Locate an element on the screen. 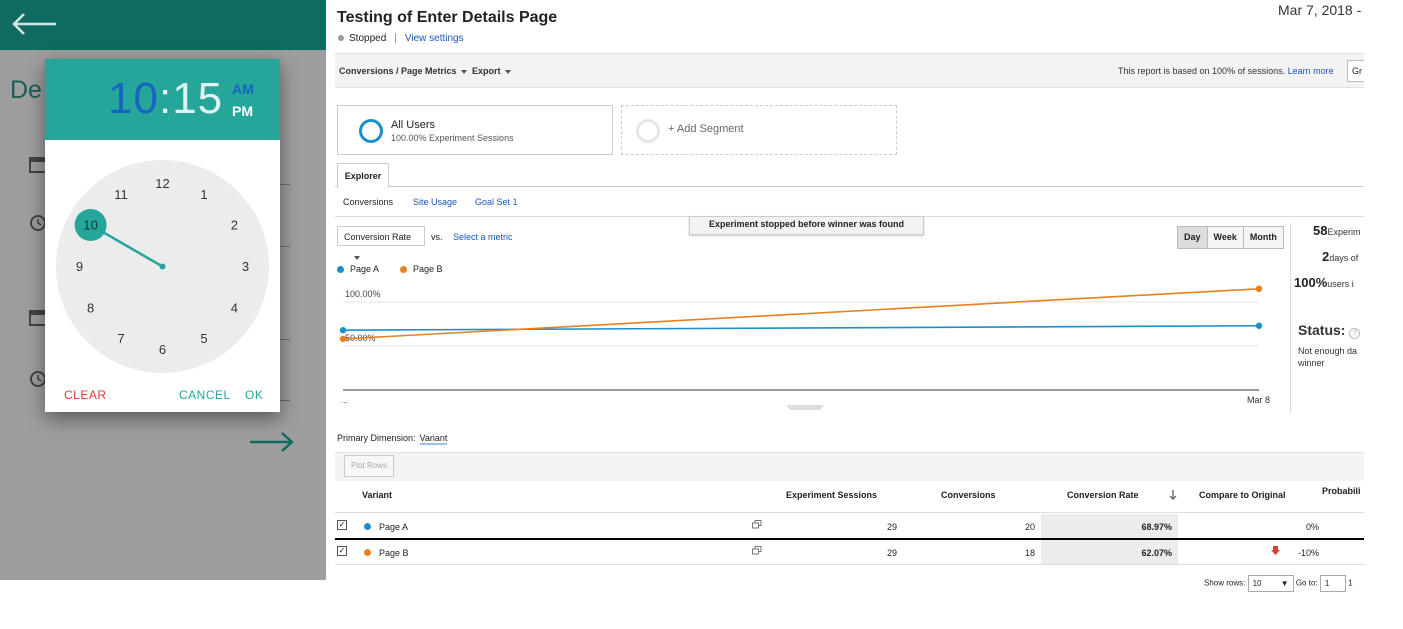  clock-hour-4: 4 is located at coordinates (234, 308).